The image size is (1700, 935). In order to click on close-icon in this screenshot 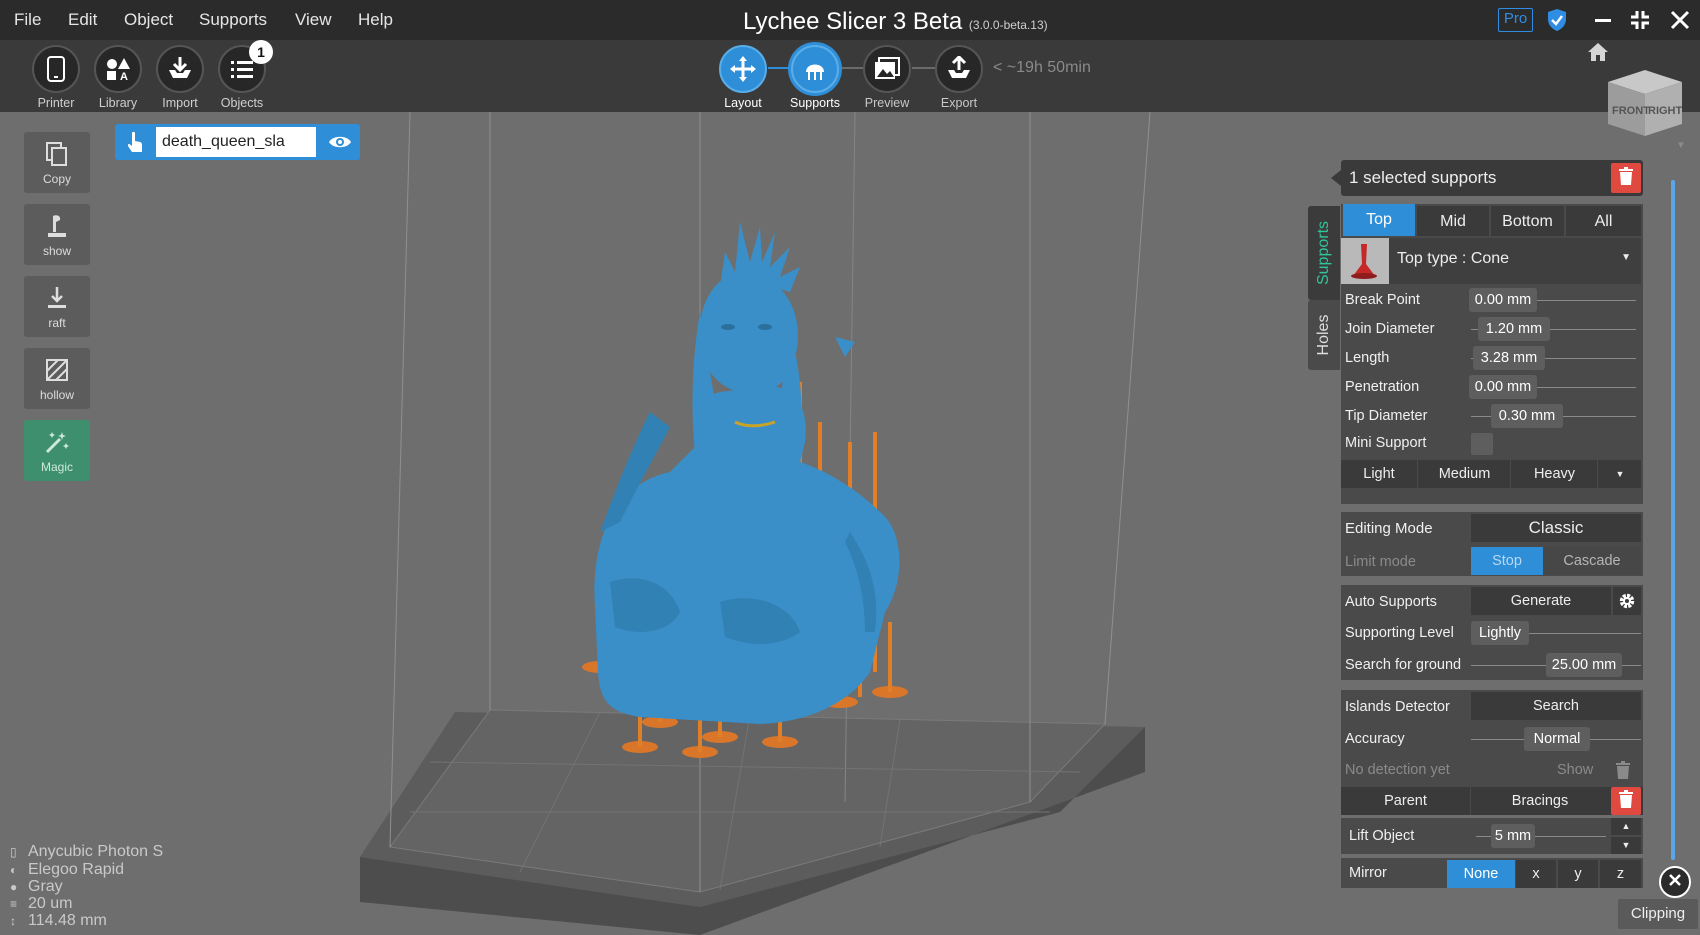, I will do `click(1680, 20)`.